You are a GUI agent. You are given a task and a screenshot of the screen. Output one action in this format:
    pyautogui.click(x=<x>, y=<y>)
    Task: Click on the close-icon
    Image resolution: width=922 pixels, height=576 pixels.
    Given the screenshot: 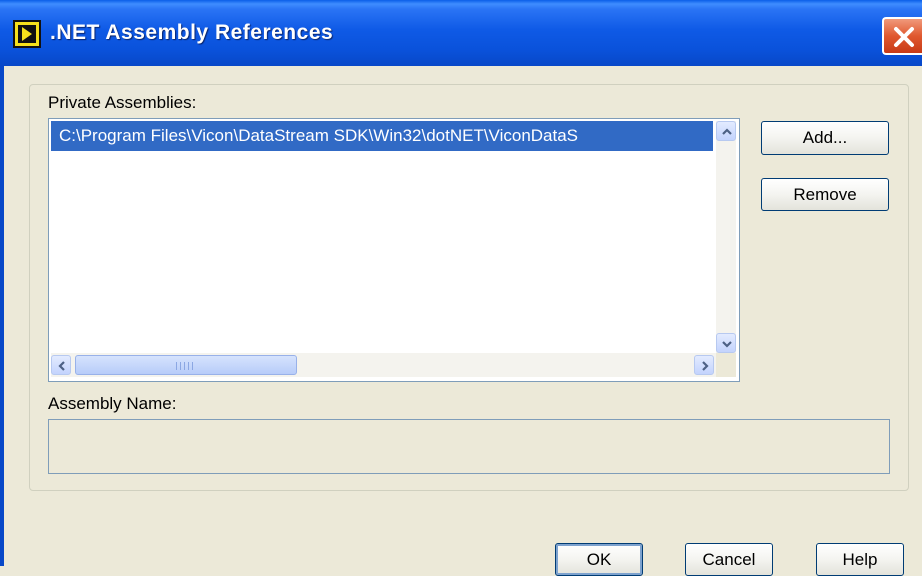 What is the action you would take?
    pyautogui.click(x=904, y=37)
    